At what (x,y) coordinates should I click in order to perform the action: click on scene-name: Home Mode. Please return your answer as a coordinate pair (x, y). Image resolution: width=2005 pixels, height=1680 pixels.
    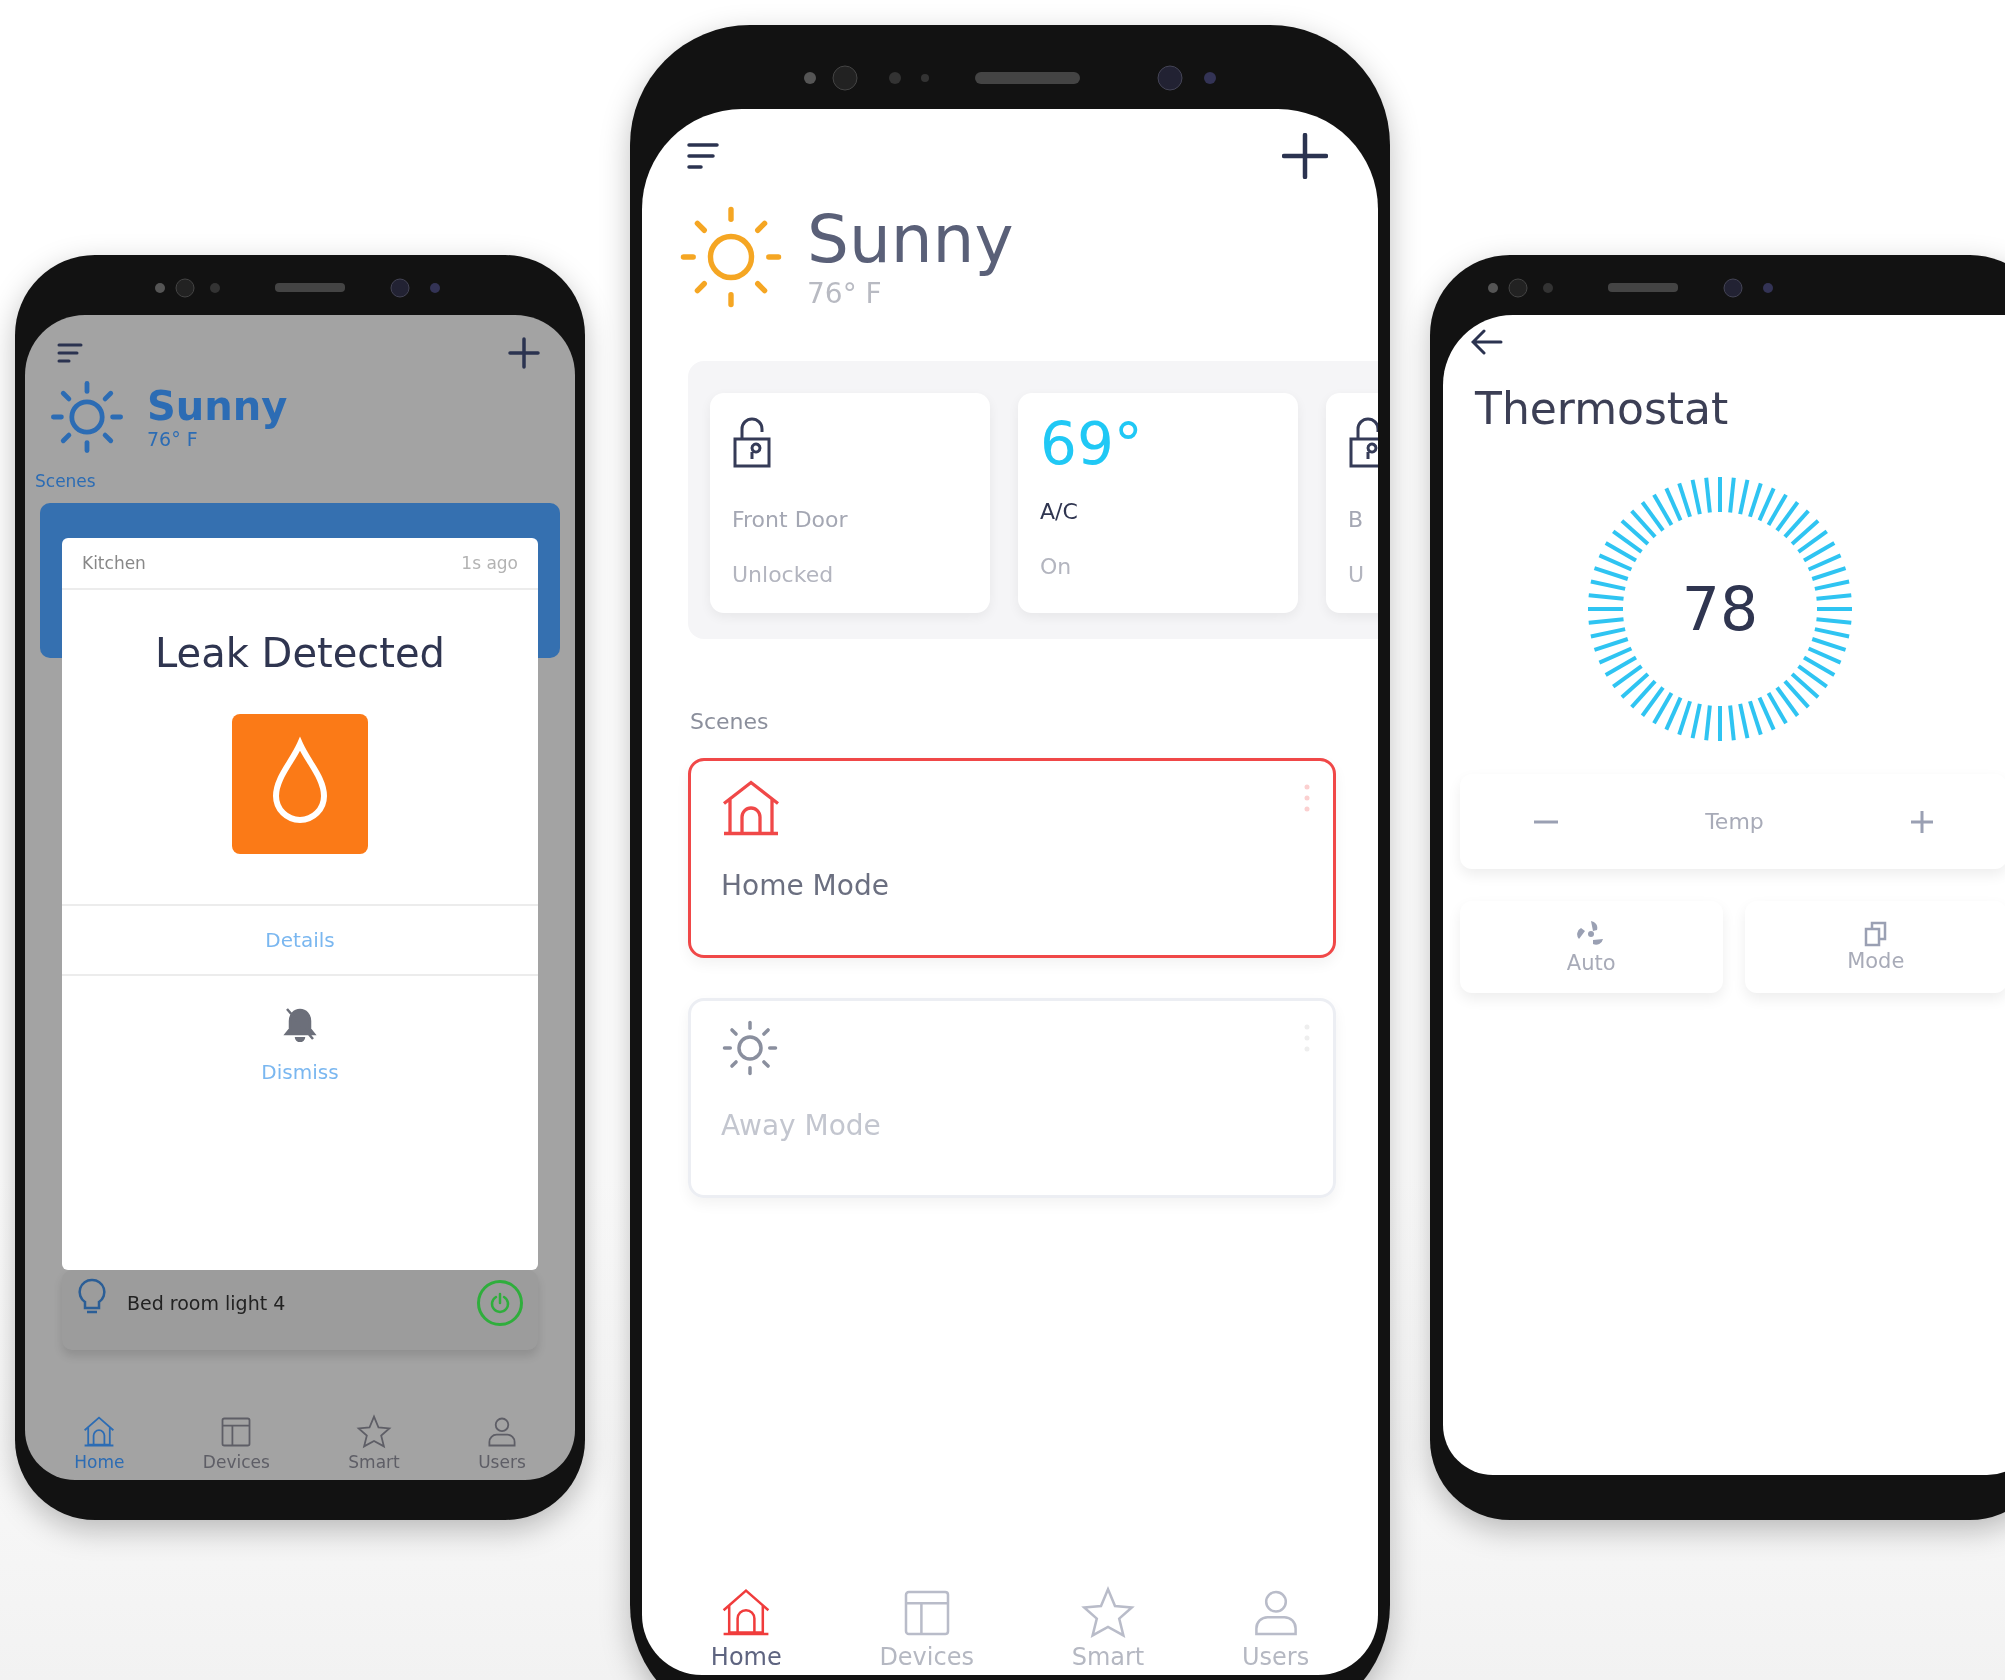
    Looking at the image, I should click on (805, 885).